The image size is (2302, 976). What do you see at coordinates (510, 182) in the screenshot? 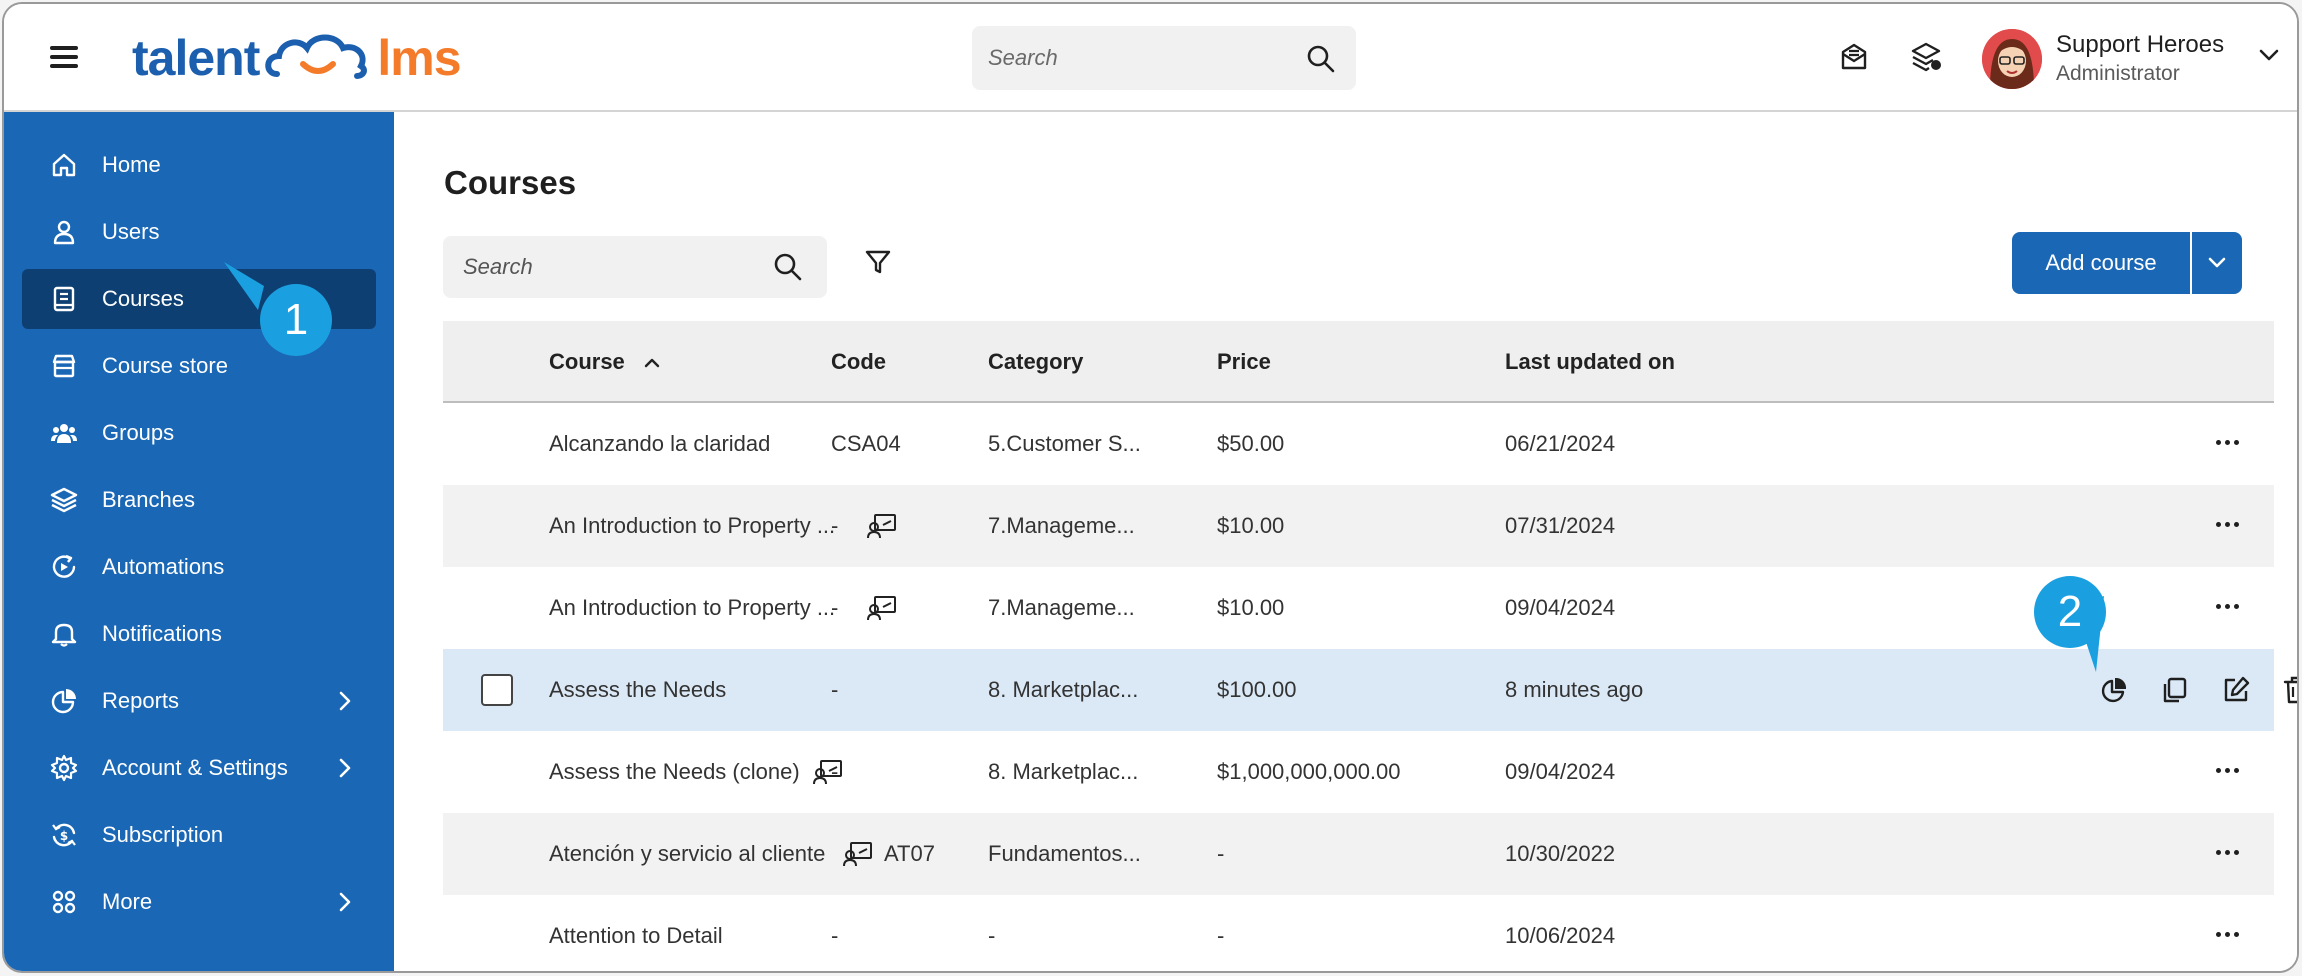
I see `page-title: Courses` at bounding box center [510, 182].